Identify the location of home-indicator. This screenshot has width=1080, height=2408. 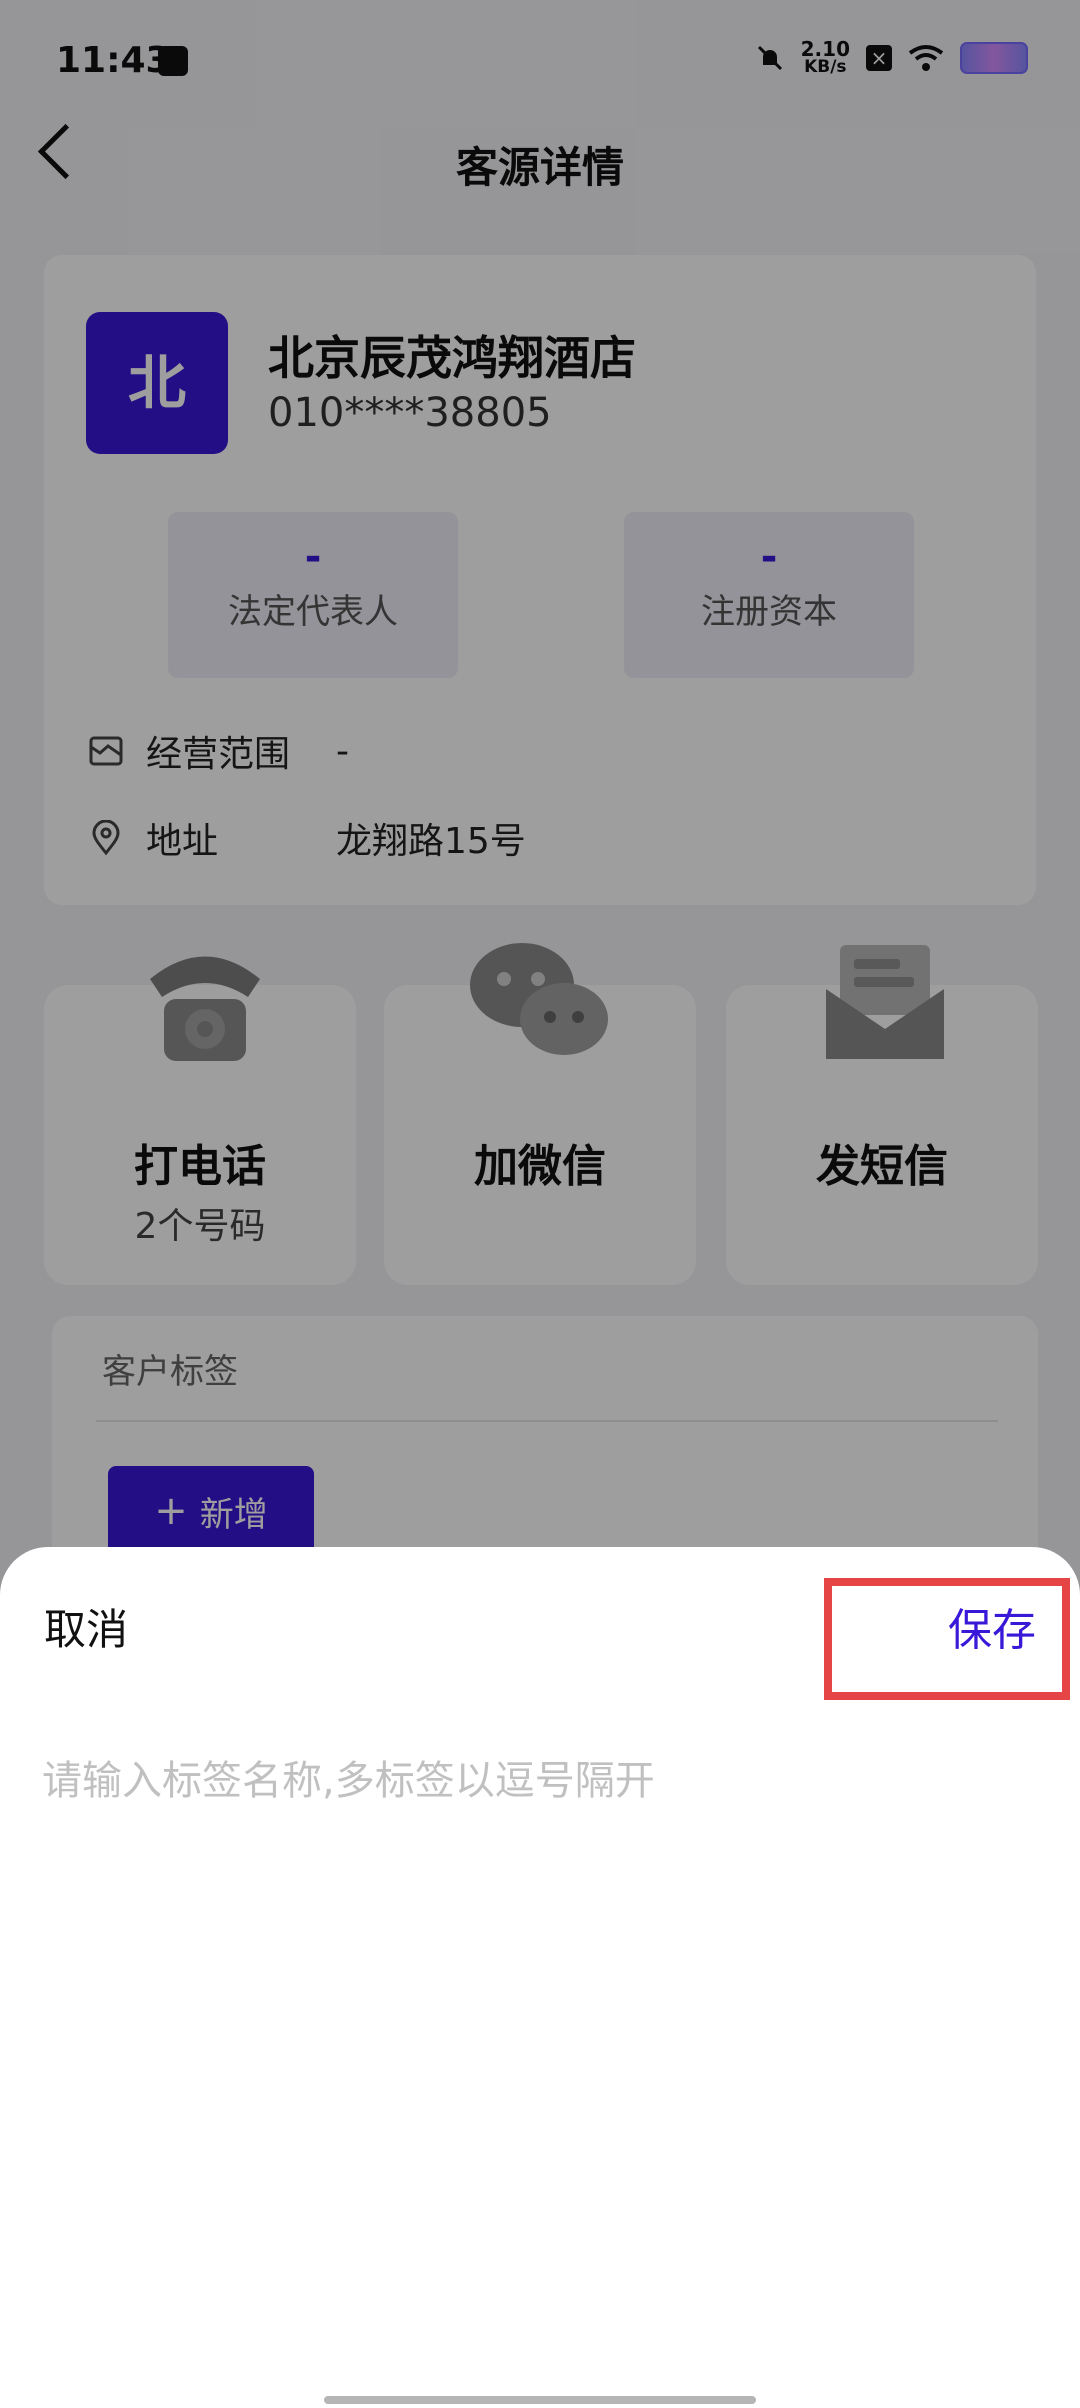
(540, 2400).